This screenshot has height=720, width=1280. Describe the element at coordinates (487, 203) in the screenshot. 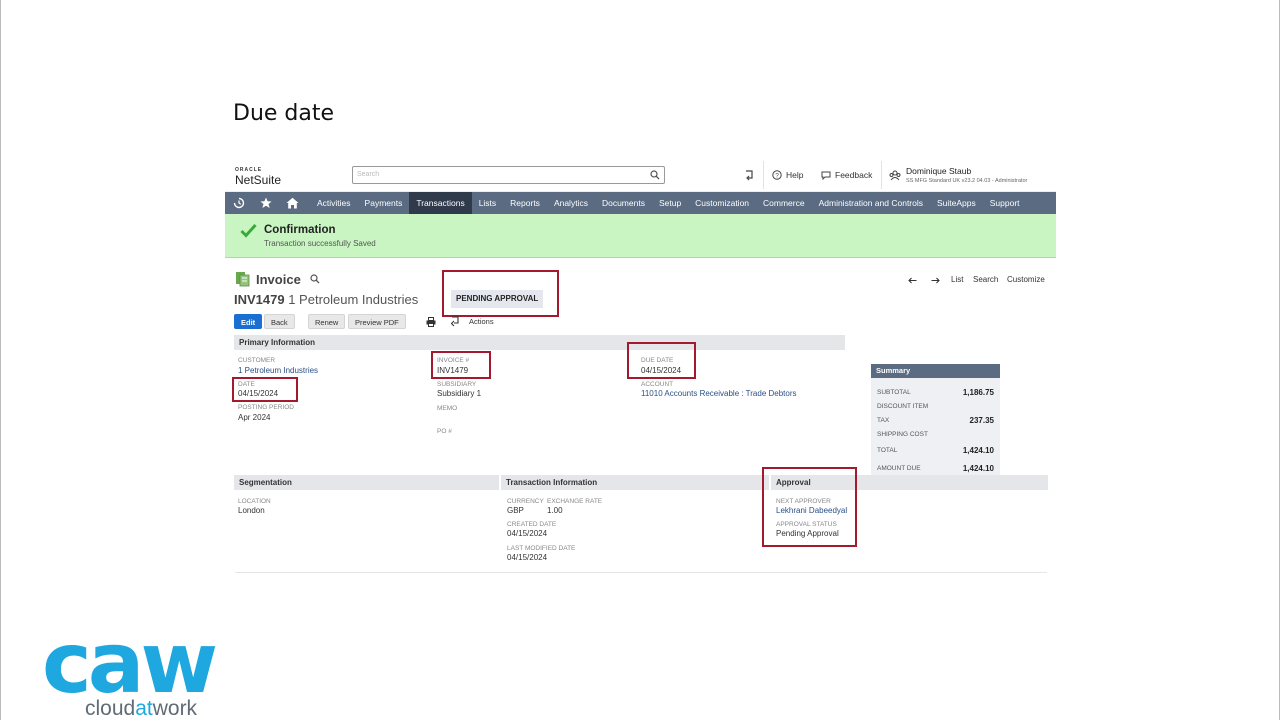

I see `nav-item-lists: Lists` at that location.